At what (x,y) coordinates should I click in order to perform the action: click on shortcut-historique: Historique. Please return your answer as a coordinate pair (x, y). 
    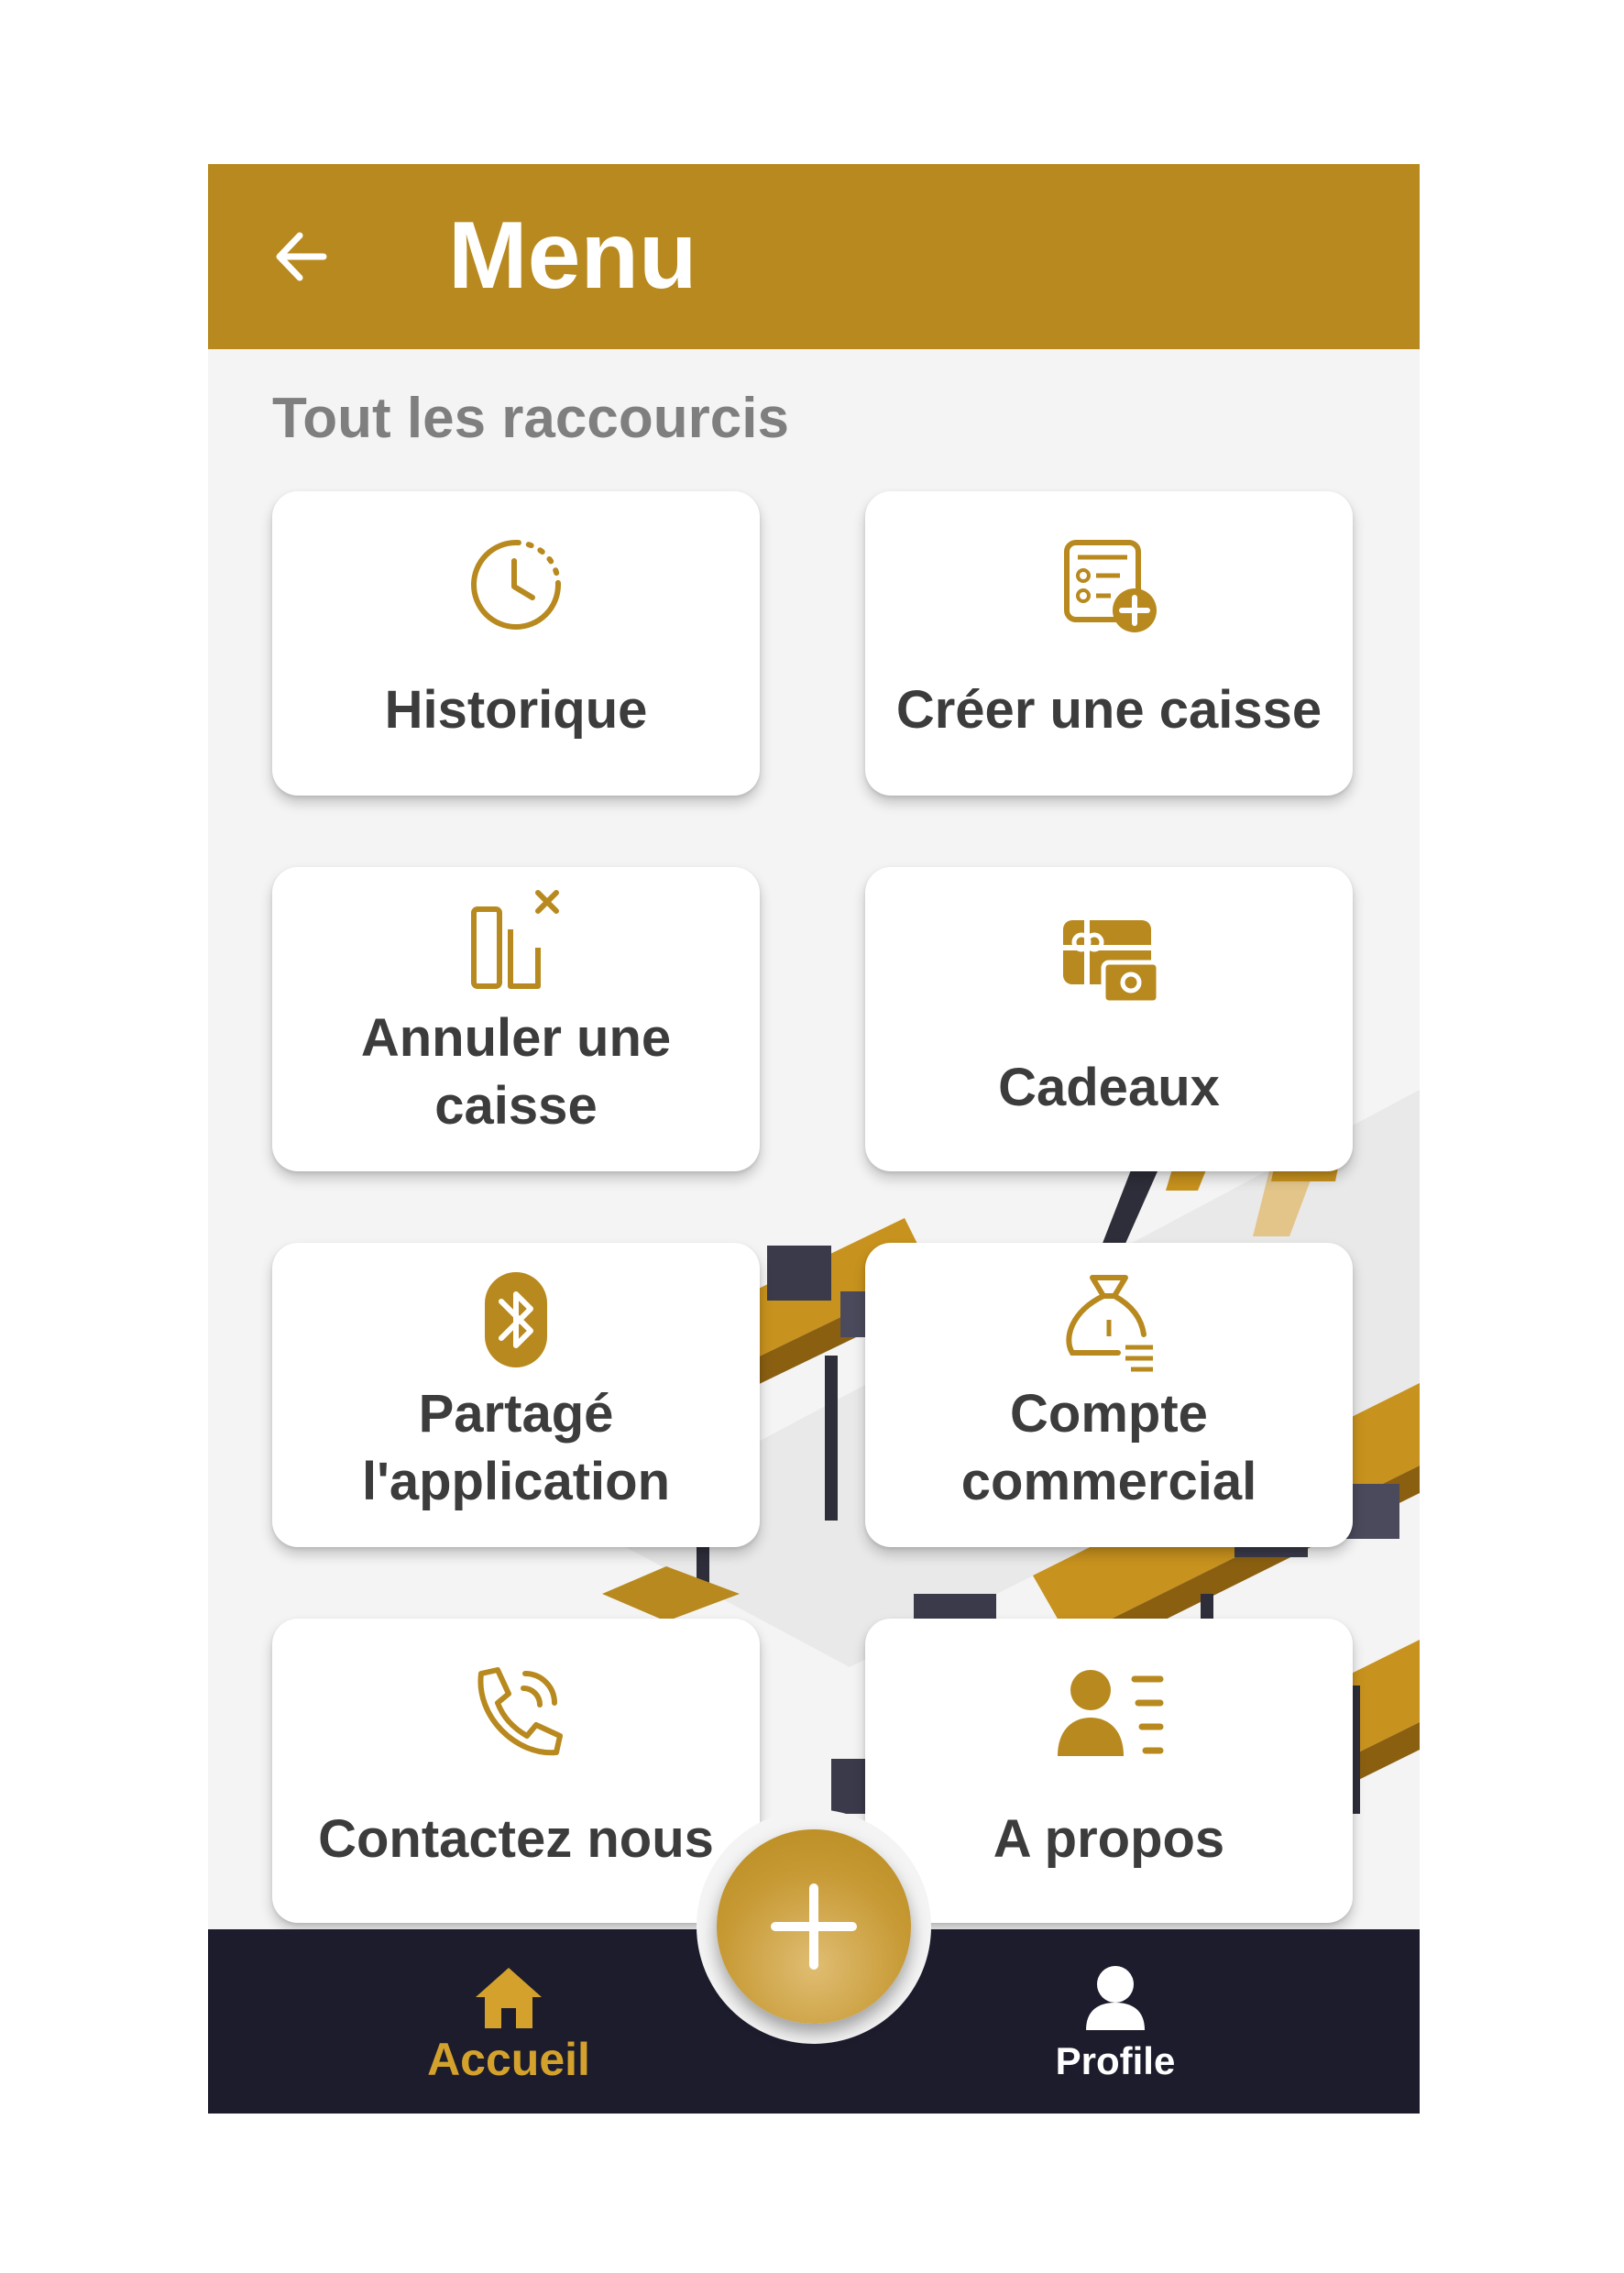
    Looking at the image, I should click on (516, 643).